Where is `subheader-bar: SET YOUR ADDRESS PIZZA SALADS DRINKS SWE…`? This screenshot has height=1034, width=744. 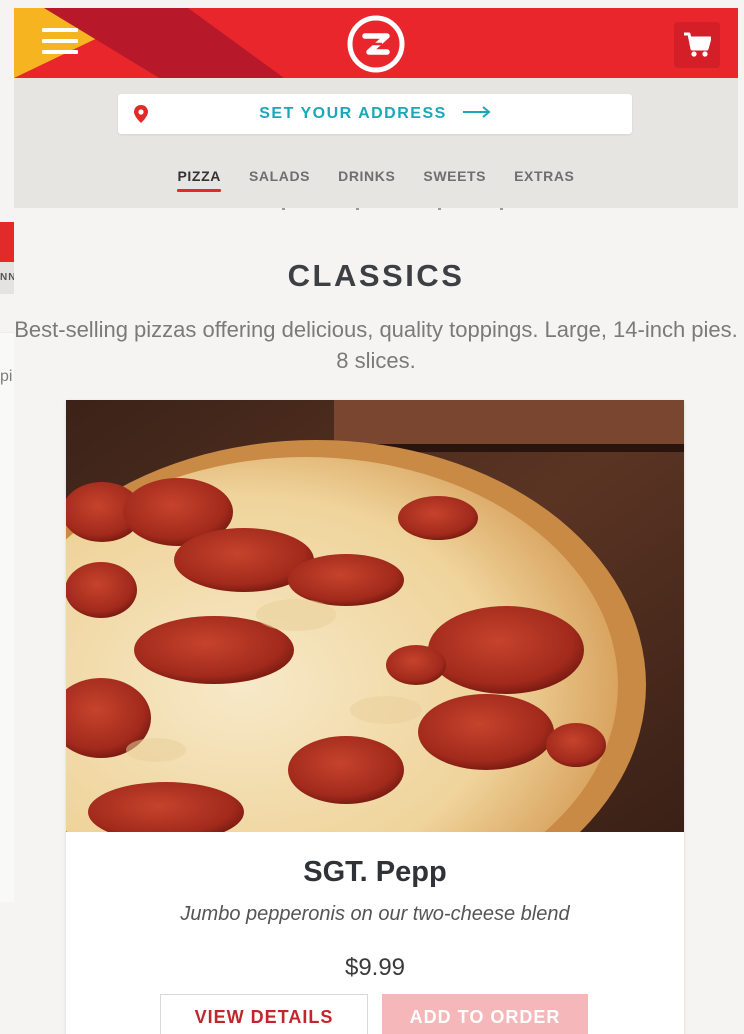
subheader-bar: SET YOUR ADDRESS PIZZA SALADS DRINKS SWE… is located at coordinates (376, 143).